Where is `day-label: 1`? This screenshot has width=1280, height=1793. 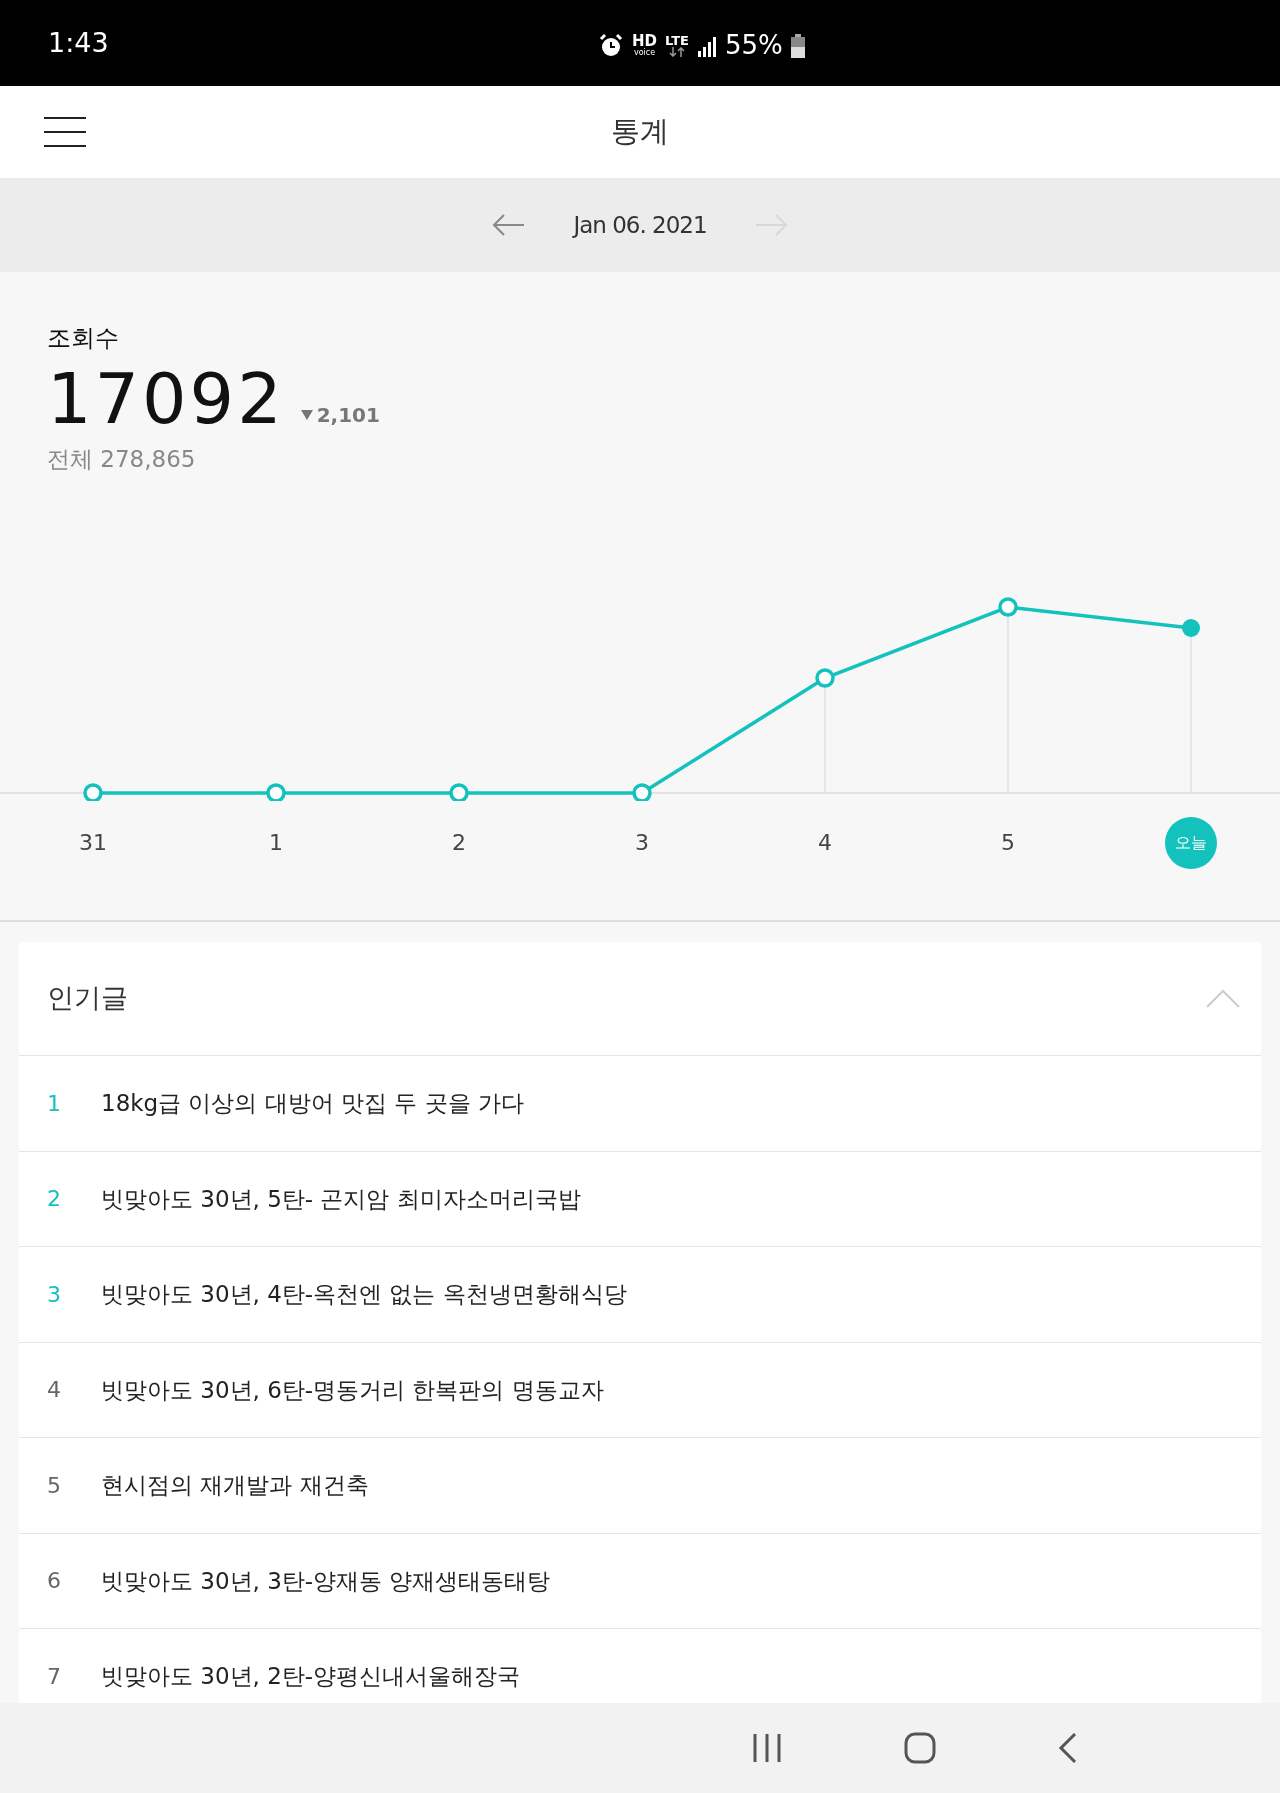 day-label: 1 is located at coordinates (276, 842).